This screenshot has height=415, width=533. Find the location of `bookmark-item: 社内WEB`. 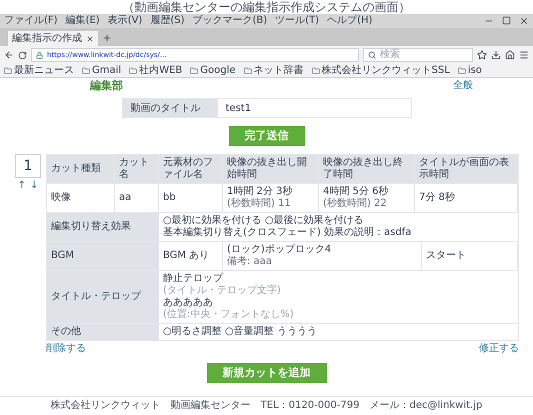

bookmark-item: 社内WEB is located at coordinates (160, 70).